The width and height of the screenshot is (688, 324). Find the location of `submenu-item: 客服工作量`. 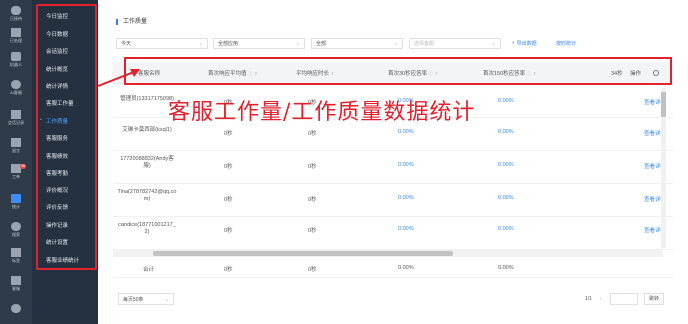

submenu-item: 客服工作量 is located at coordinates (60, 103).